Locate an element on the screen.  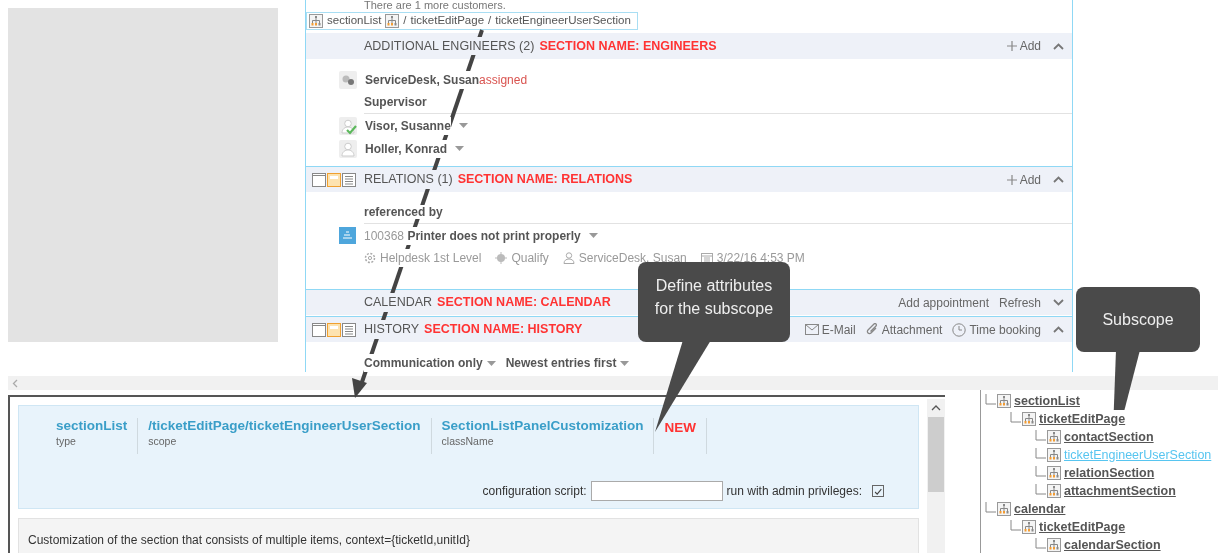
section-action-button: E-Mail is located at coordinates (830, 329).